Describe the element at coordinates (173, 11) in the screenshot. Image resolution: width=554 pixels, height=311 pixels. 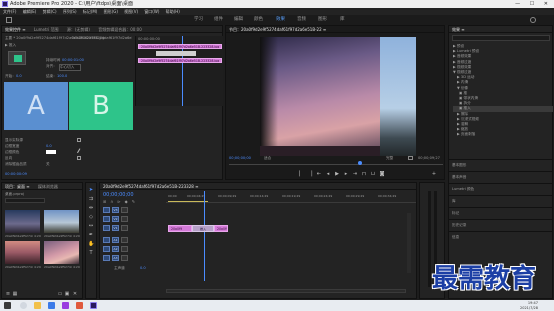
I see `menu-help: 帮助(H)` at that location.